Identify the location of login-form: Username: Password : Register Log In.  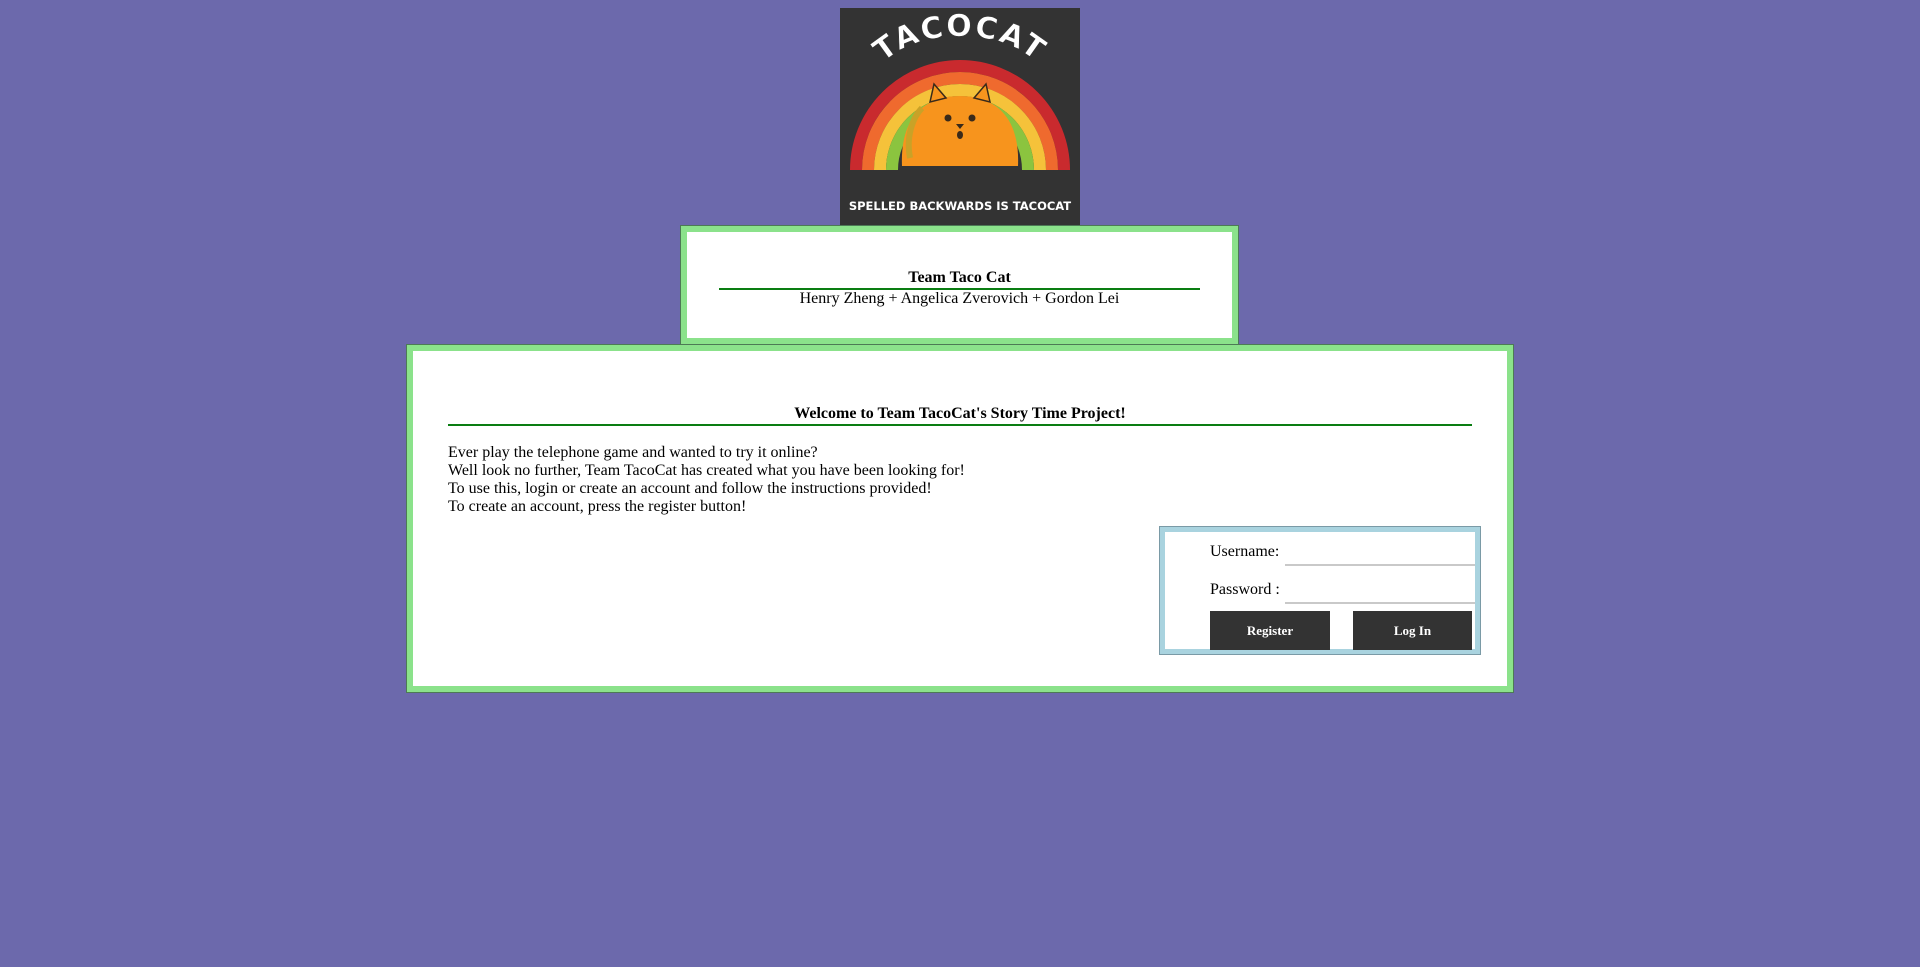
(1320, 590).